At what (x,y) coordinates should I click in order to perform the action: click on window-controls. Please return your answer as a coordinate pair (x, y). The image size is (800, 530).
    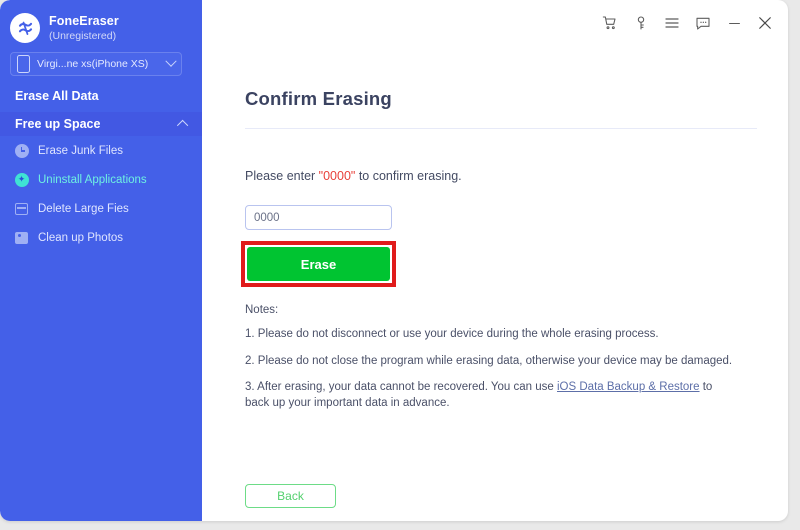
    Looking at the image, I should click on (687, 23).